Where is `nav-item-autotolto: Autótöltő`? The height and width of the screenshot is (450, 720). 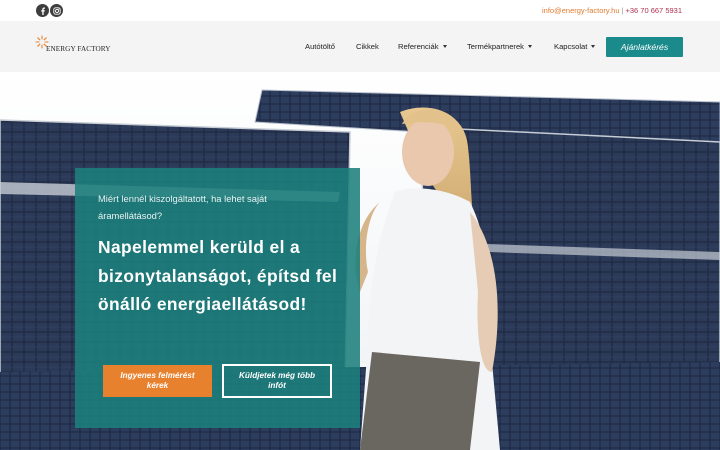
nav-item-autotolto: Autótöltő is located at coordinates (320, 46).